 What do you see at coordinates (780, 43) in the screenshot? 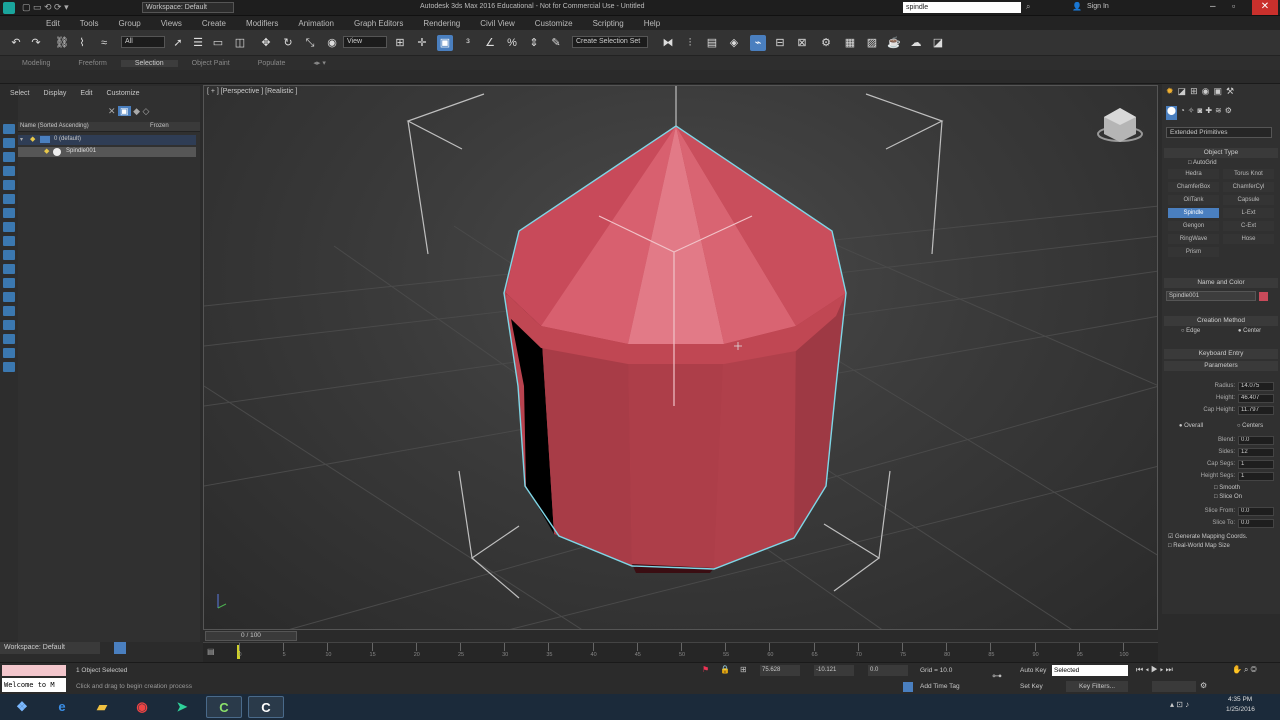
I see `schematic-view-icon: ⊟` at bounding box center [780, 43].